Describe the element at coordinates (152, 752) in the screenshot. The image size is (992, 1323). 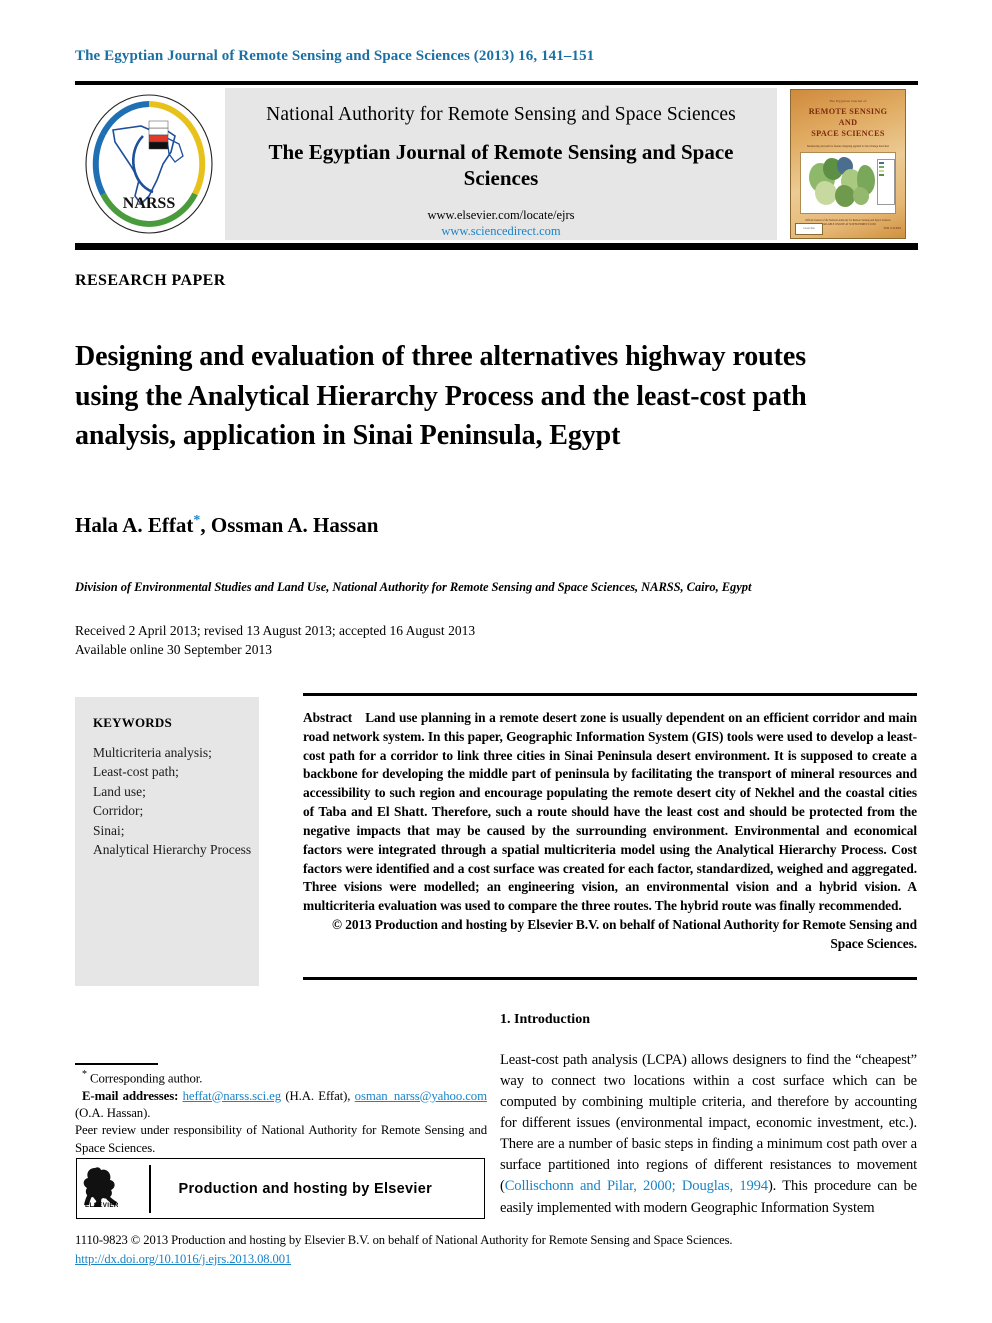
I see `keyword-item: Multicriteria analysis;` at that location.